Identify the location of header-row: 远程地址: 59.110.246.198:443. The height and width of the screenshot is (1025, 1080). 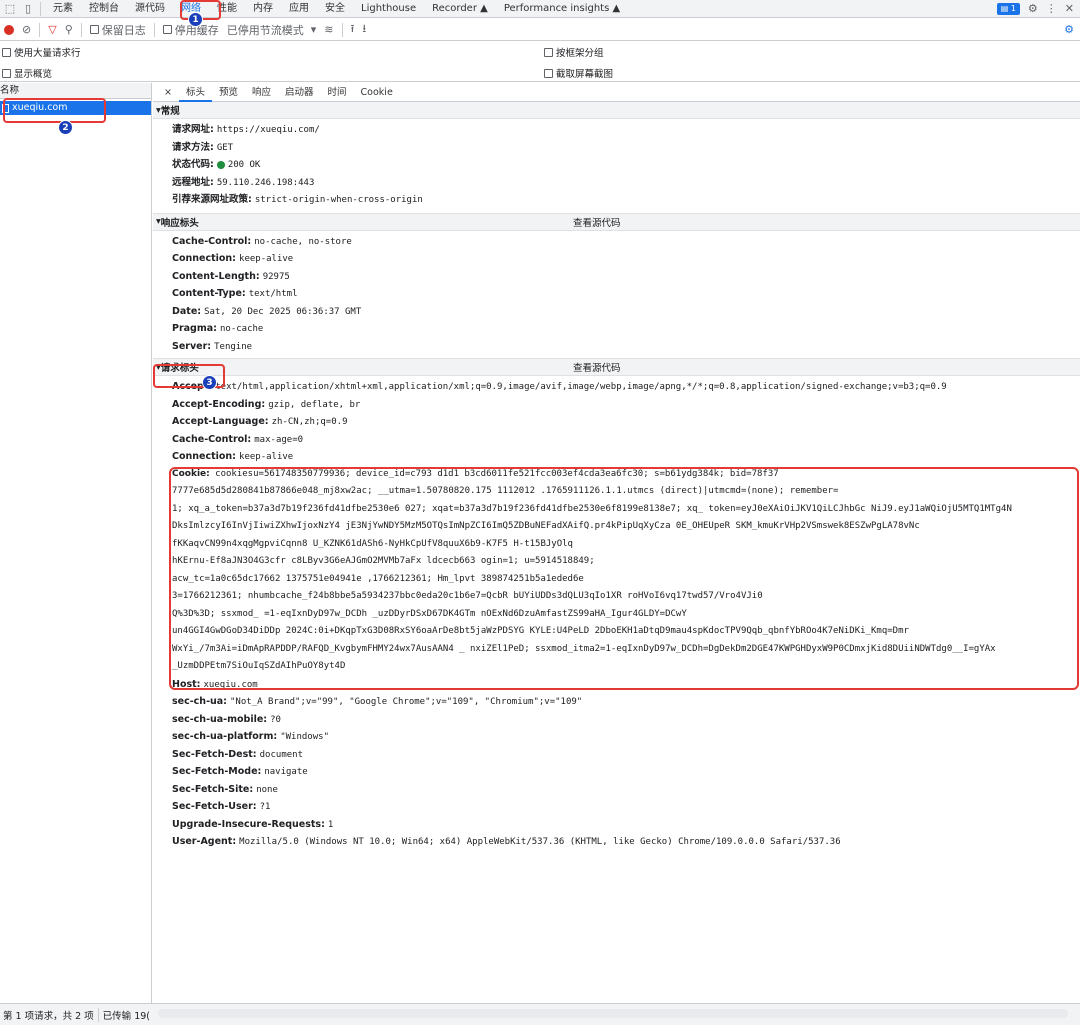
(616, 183).